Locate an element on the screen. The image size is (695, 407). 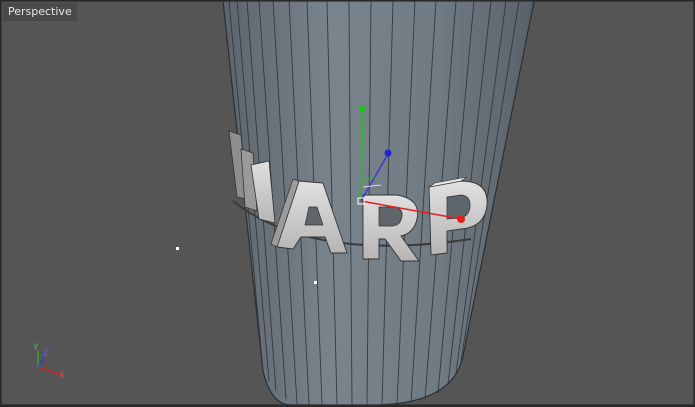
gizmo-x-handle is located at coordinates (461, 219).